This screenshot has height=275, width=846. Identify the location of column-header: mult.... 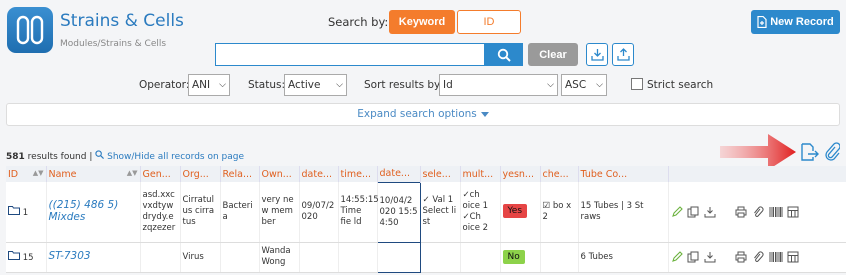
(480, 174).